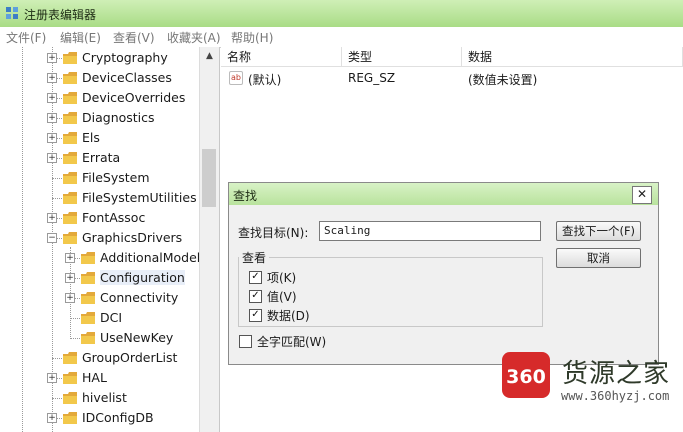 The image size is (683, 432). Describe the element at coordinates (194, 37) in the screenshot. I see `menu-favorites: 收藏夹(A)` at that location.